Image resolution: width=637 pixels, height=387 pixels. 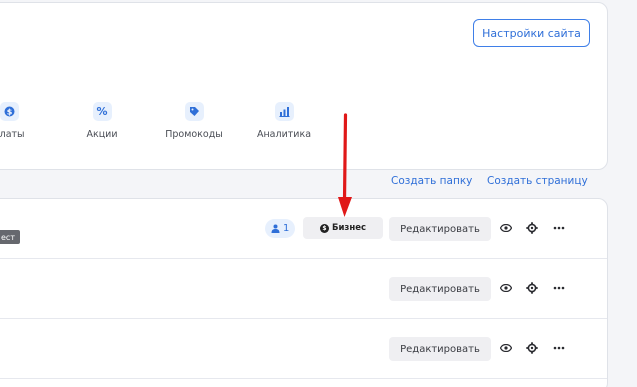 I want to click on nav-item-promocodes: Промокоды, so click(x=194, y=121).